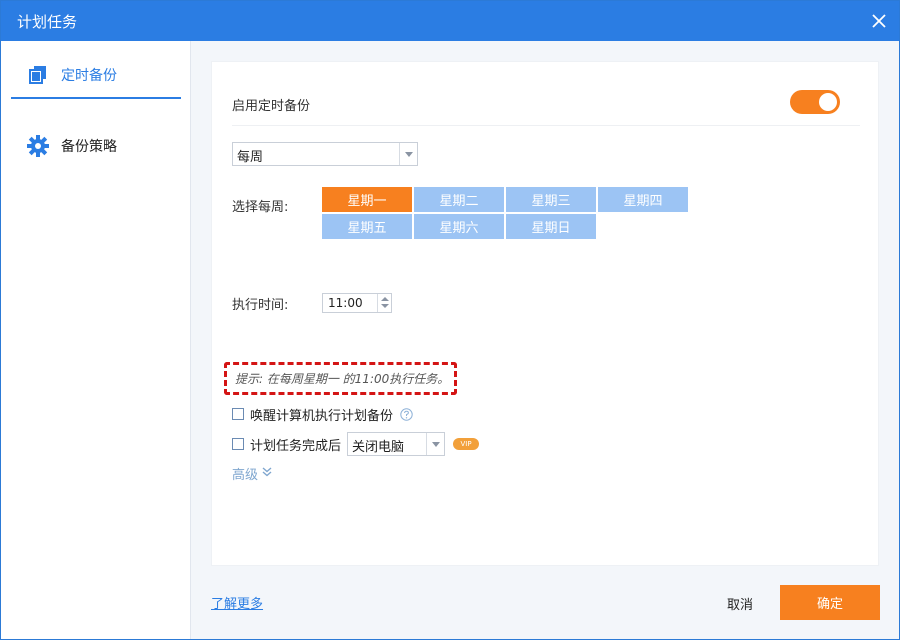  What do you see at coordinates (406, 414) in the screenshot?
I see `help-icon` at bounding box center [406, 414].